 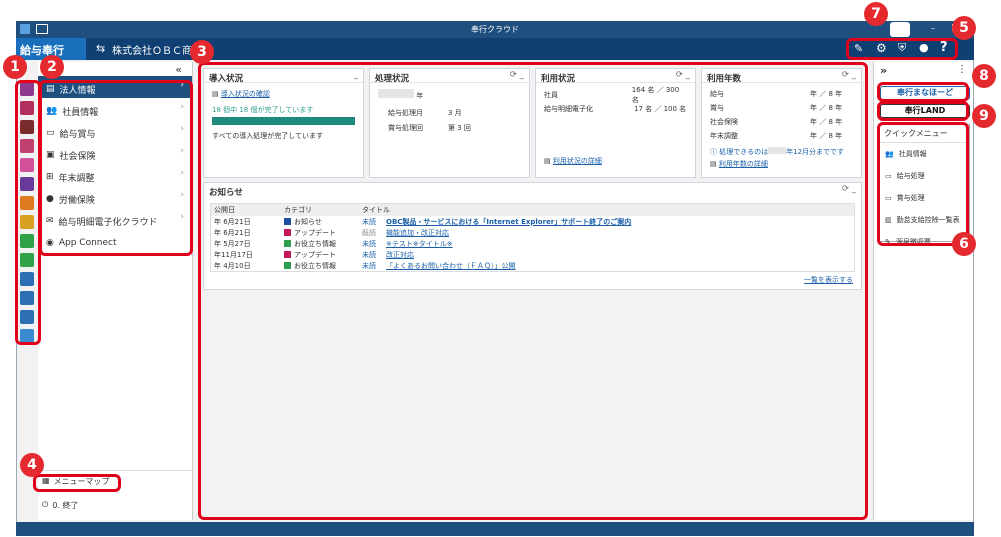 What do you see at coordinates (100, 48) in the screenshot?
I see `switch-company-icon: ⇆` at bounding box center [100, 48].